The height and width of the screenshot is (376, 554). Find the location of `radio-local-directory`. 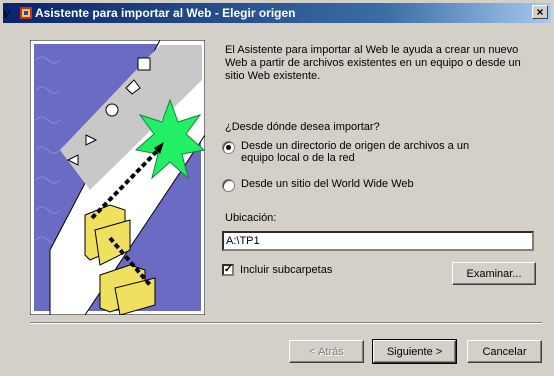

radio-local-directory is located at coordinates (228, 147).